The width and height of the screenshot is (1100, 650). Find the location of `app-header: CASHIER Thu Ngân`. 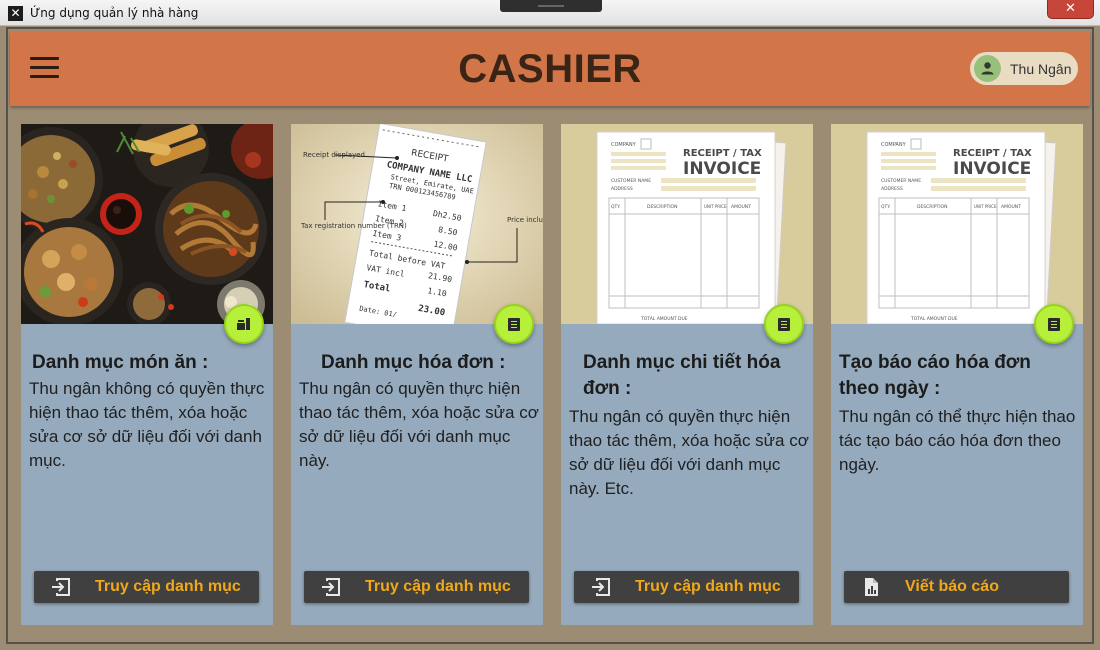

app-header: CASHIER Thu Ngân is located at coordinates (550, 68).